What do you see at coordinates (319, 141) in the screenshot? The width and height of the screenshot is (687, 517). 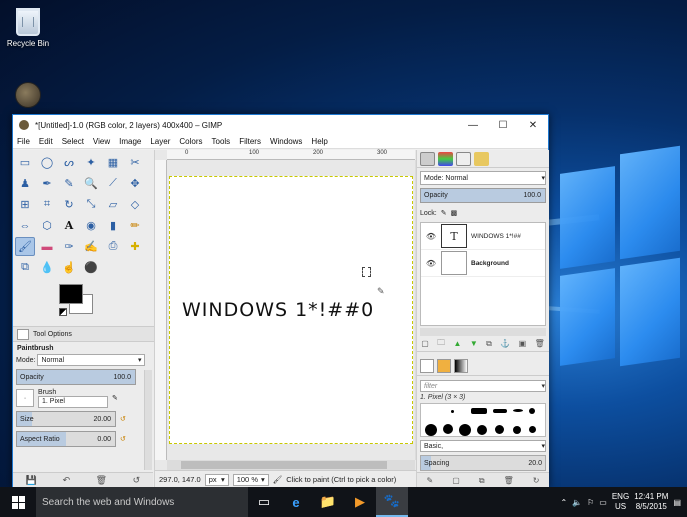 I see `menu-help: Help` at bounding box center [319, 141].